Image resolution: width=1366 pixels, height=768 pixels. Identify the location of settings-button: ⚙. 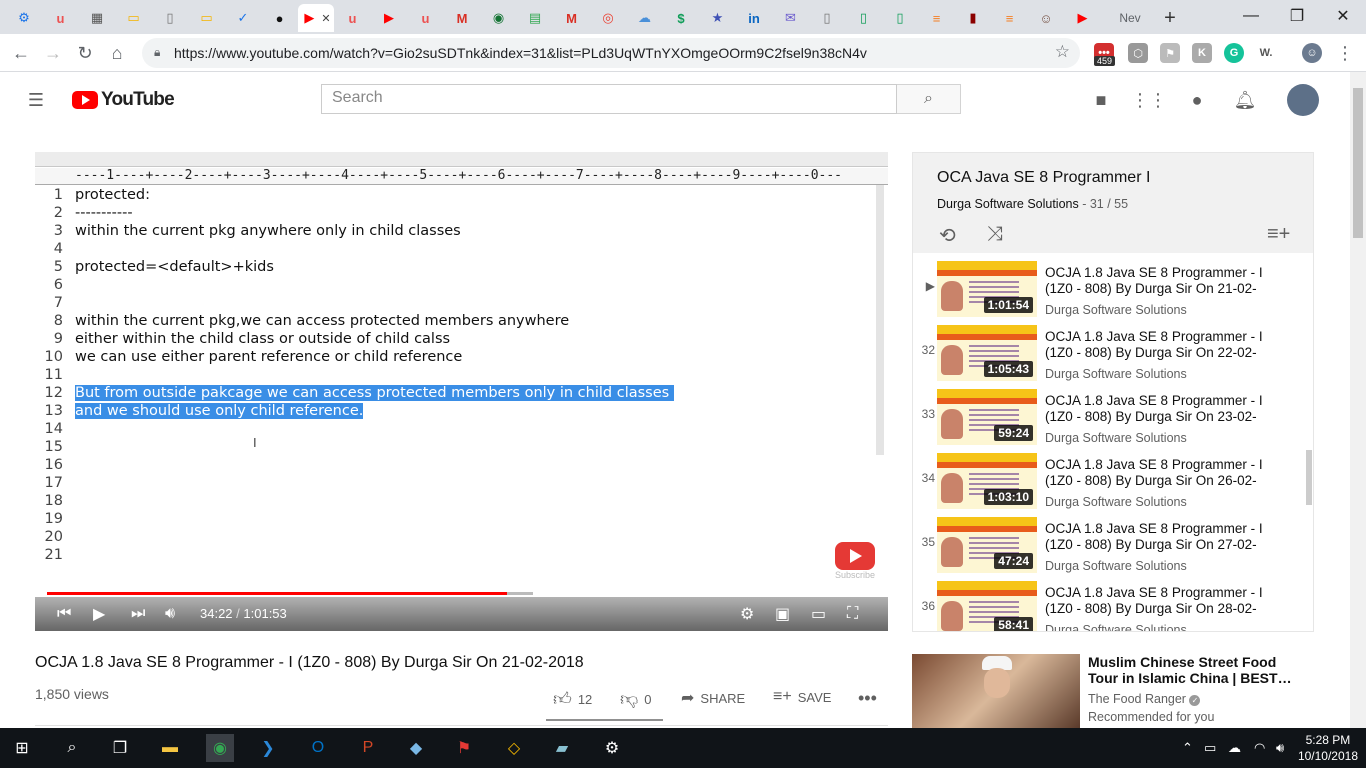
(747, 614).